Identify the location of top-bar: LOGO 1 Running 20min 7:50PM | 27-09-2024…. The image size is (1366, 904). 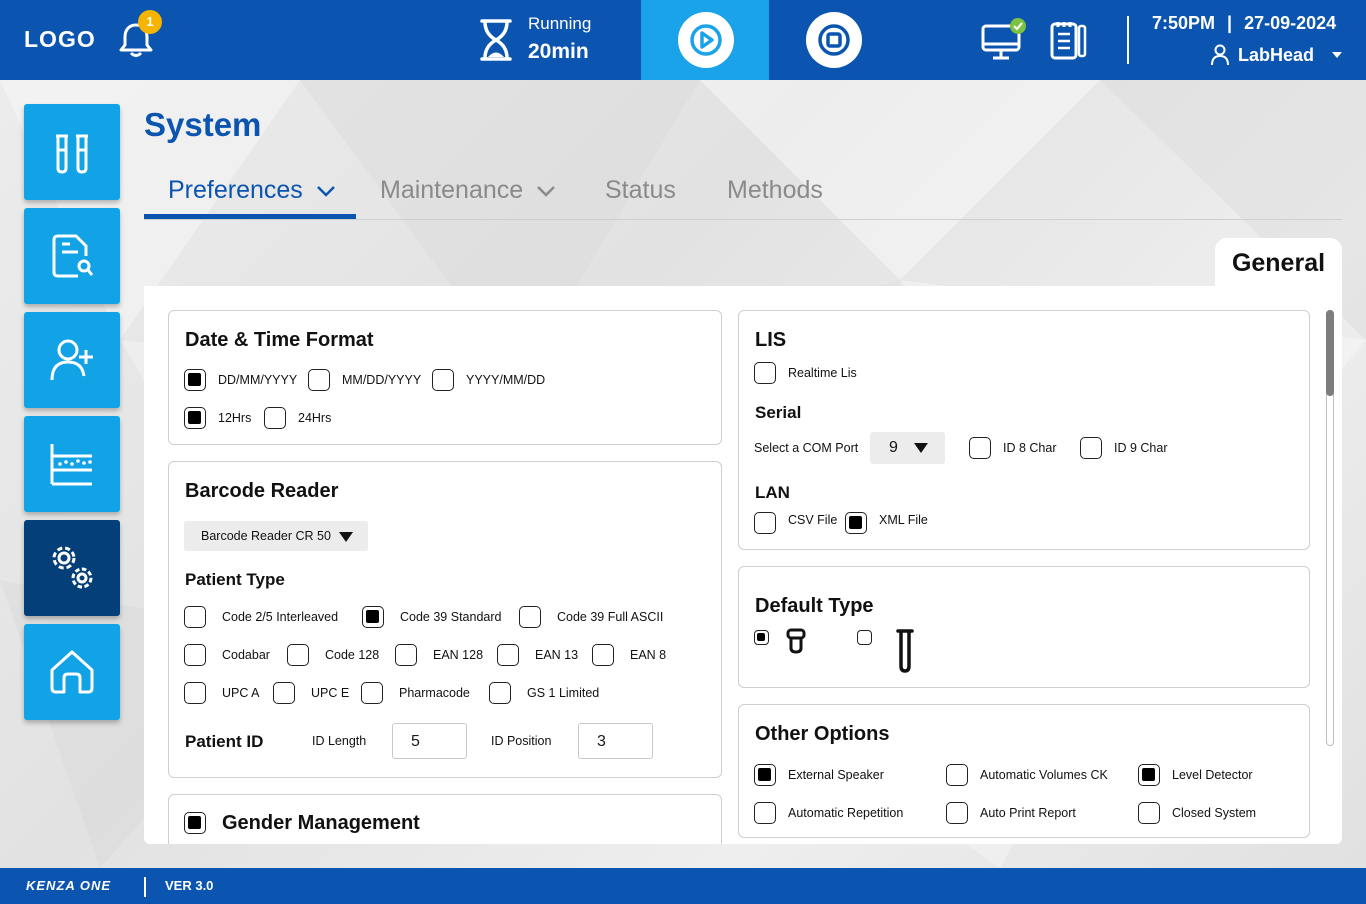
(683, 40).